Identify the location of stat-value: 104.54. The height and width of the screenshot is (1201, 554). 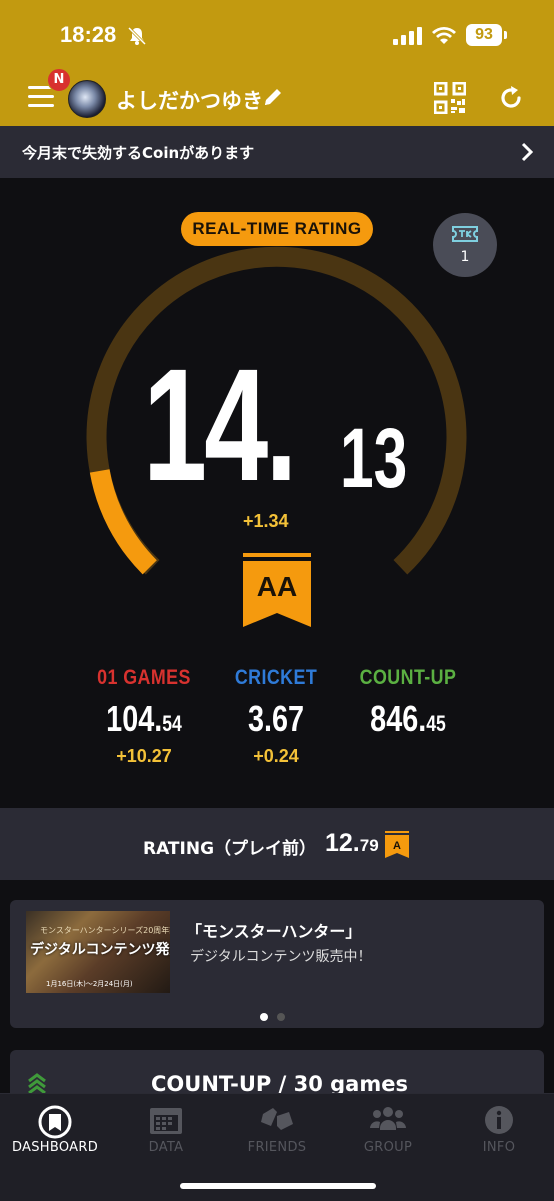
(144, 718).